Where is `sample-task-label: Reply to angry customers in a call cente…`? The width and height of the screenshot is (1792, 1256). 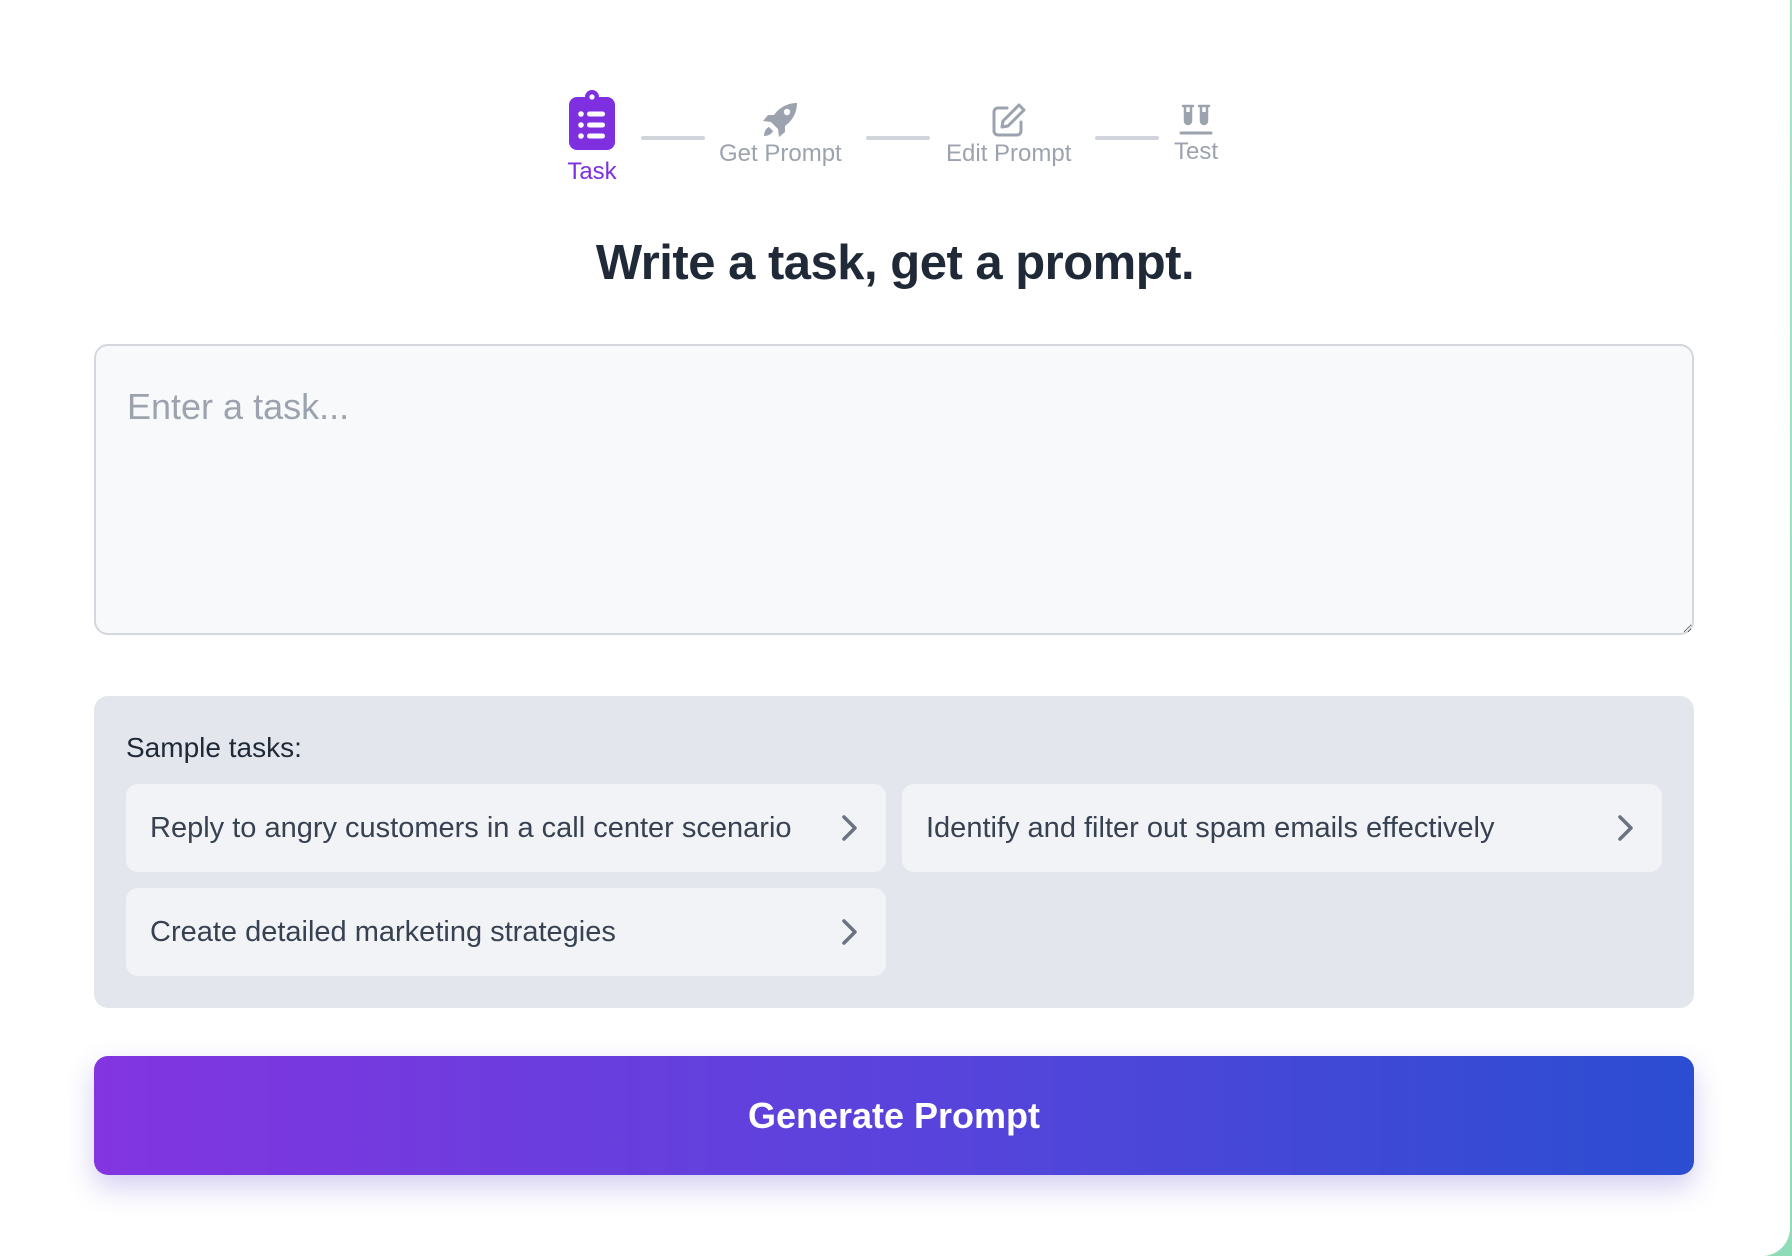 sample-task-label: Reply to angry customers in a call cente… is located at coordinates (471, 827).